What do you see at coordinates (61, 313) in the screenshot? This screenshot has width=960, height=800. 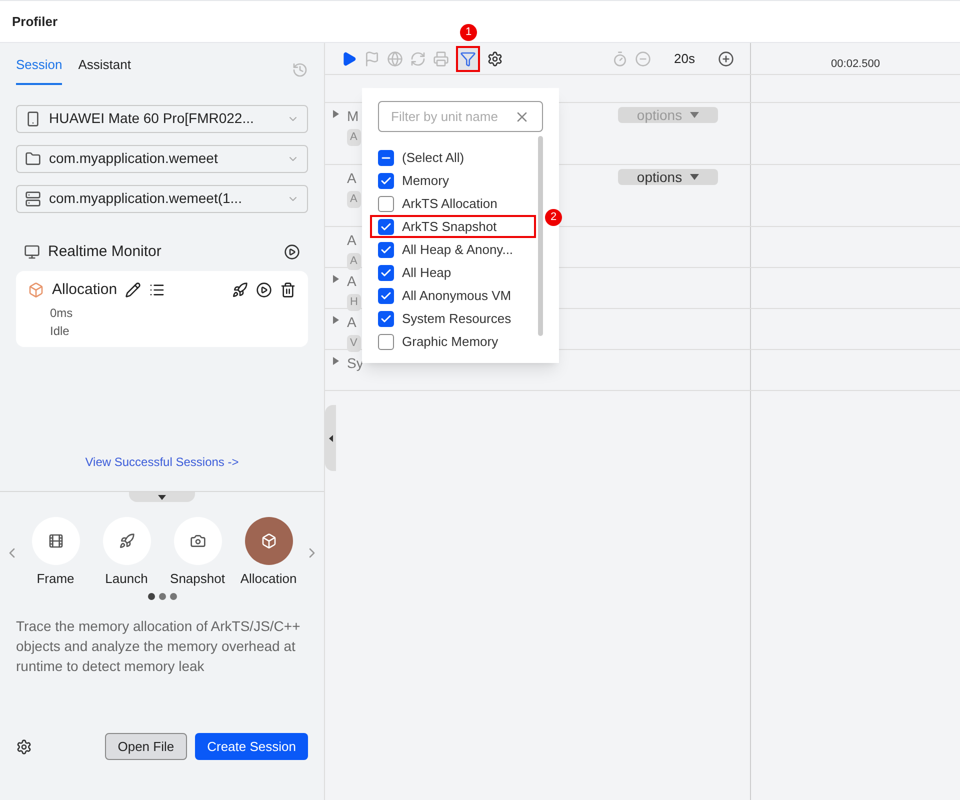 I see `session-duration: 0ms` at bounding box center [61, 313].